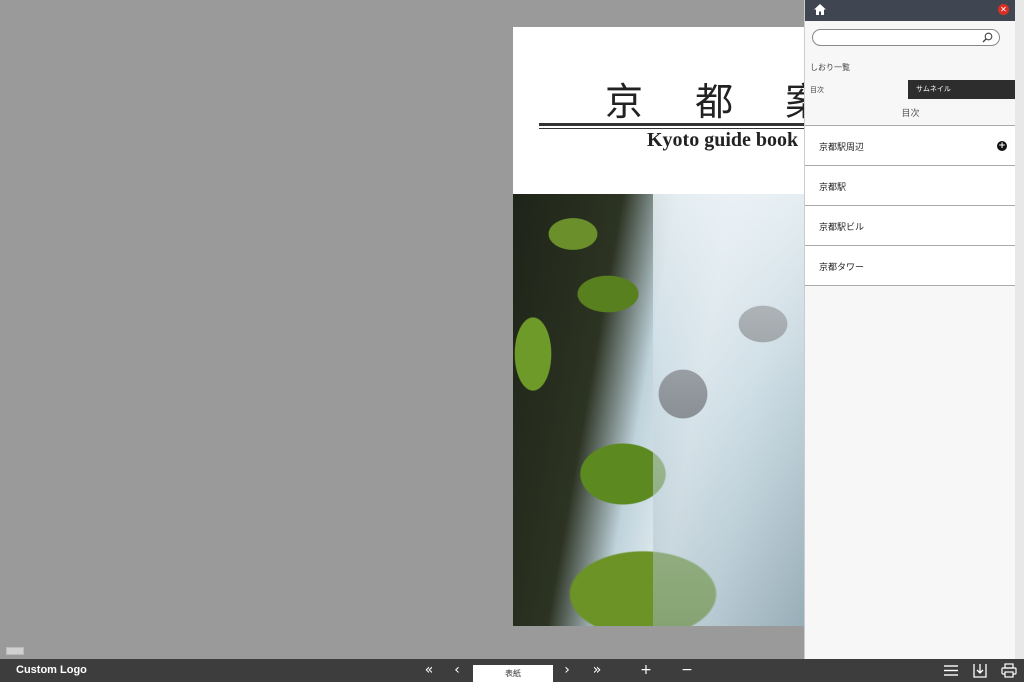 This screenshot has width=1024, height=682. I want to click on scroll-strip, so click(1019, 329).